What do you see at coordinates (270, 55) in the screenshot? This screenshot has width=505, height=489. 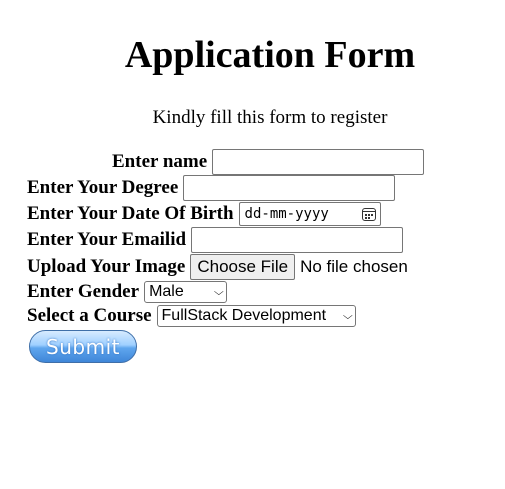 I see `page-title: Application Form` at bounding box center [270, 55].